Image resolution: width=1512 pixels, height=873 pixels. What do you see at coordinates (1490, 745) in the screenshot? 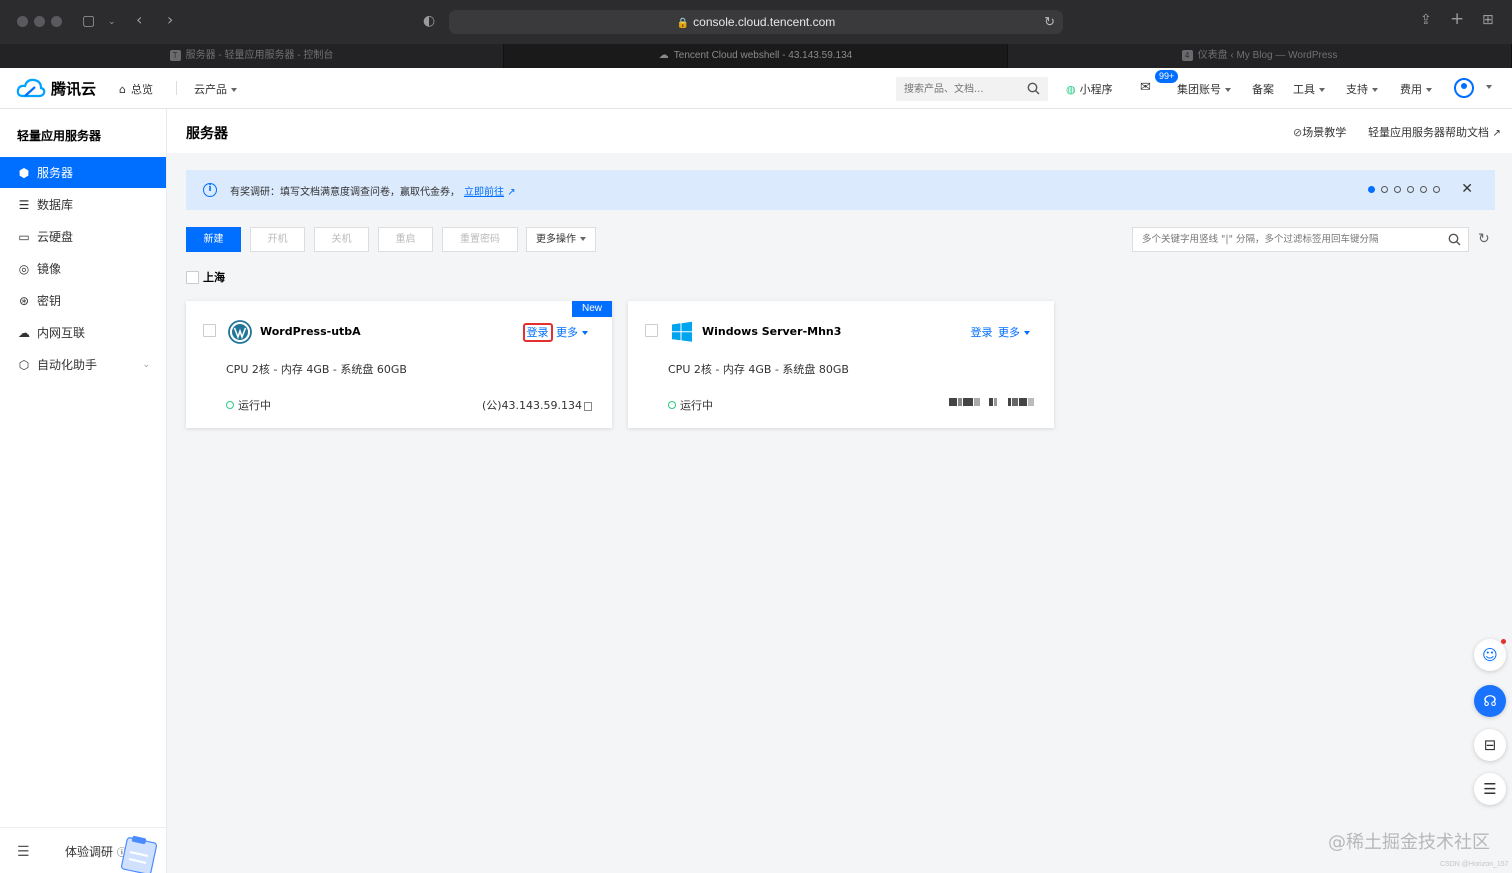
I see `docs-button: ⊟` at bounding box center [1490, 745].